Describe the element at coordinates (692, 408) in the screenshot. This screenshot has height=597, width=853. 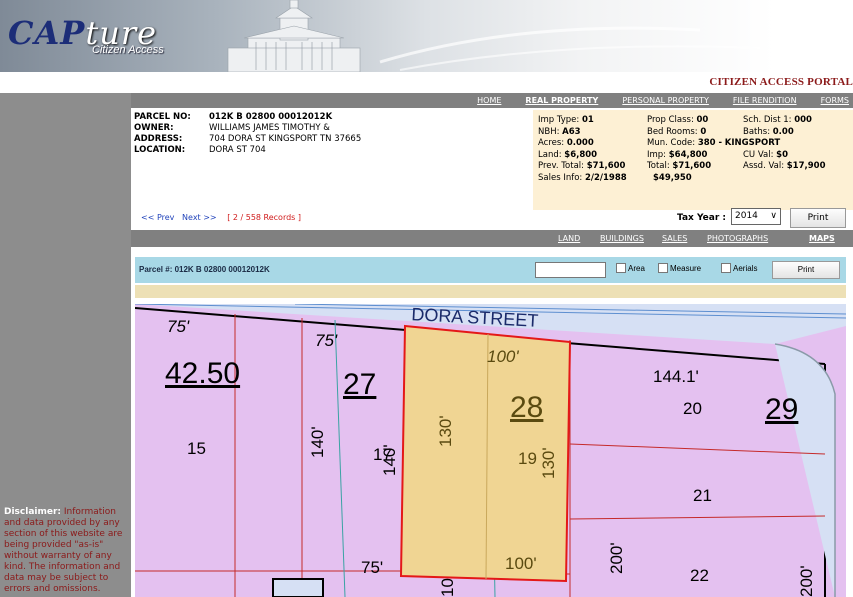
I see `lot-number-20: 20` at that location.